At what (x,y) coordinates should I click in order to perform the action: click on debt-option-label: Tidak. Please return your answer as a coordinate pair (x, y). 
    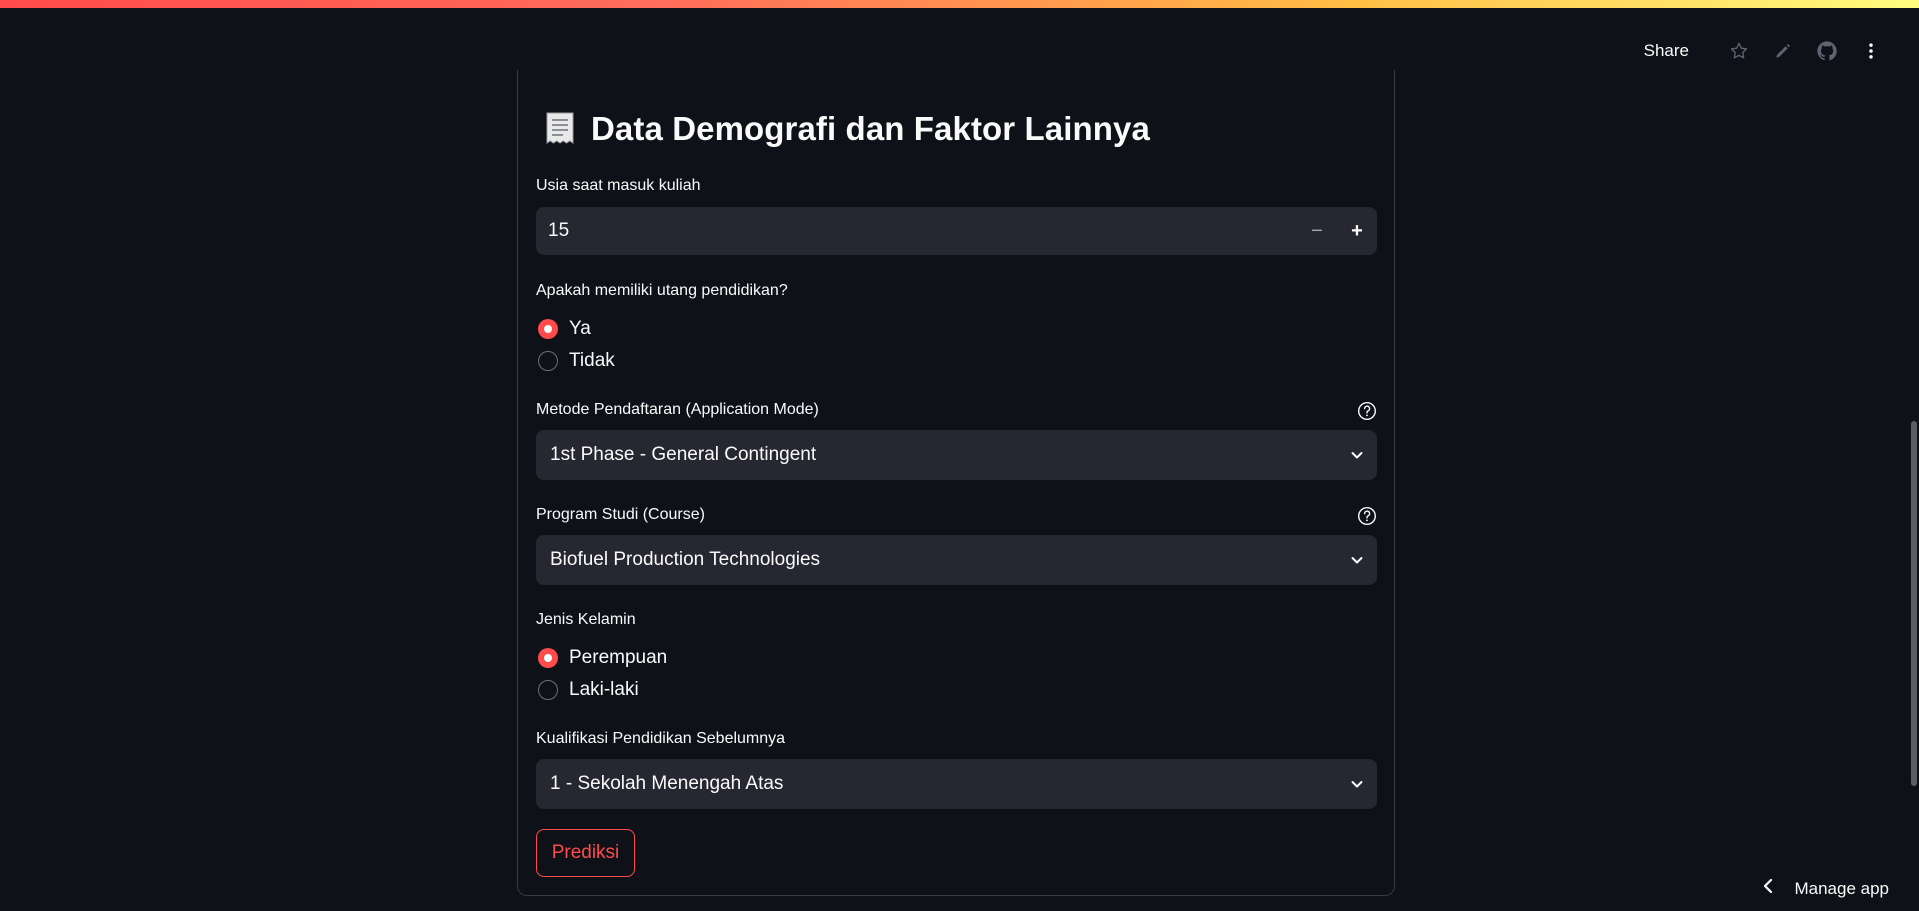
    Looking at the image, I should click on (592, 360).